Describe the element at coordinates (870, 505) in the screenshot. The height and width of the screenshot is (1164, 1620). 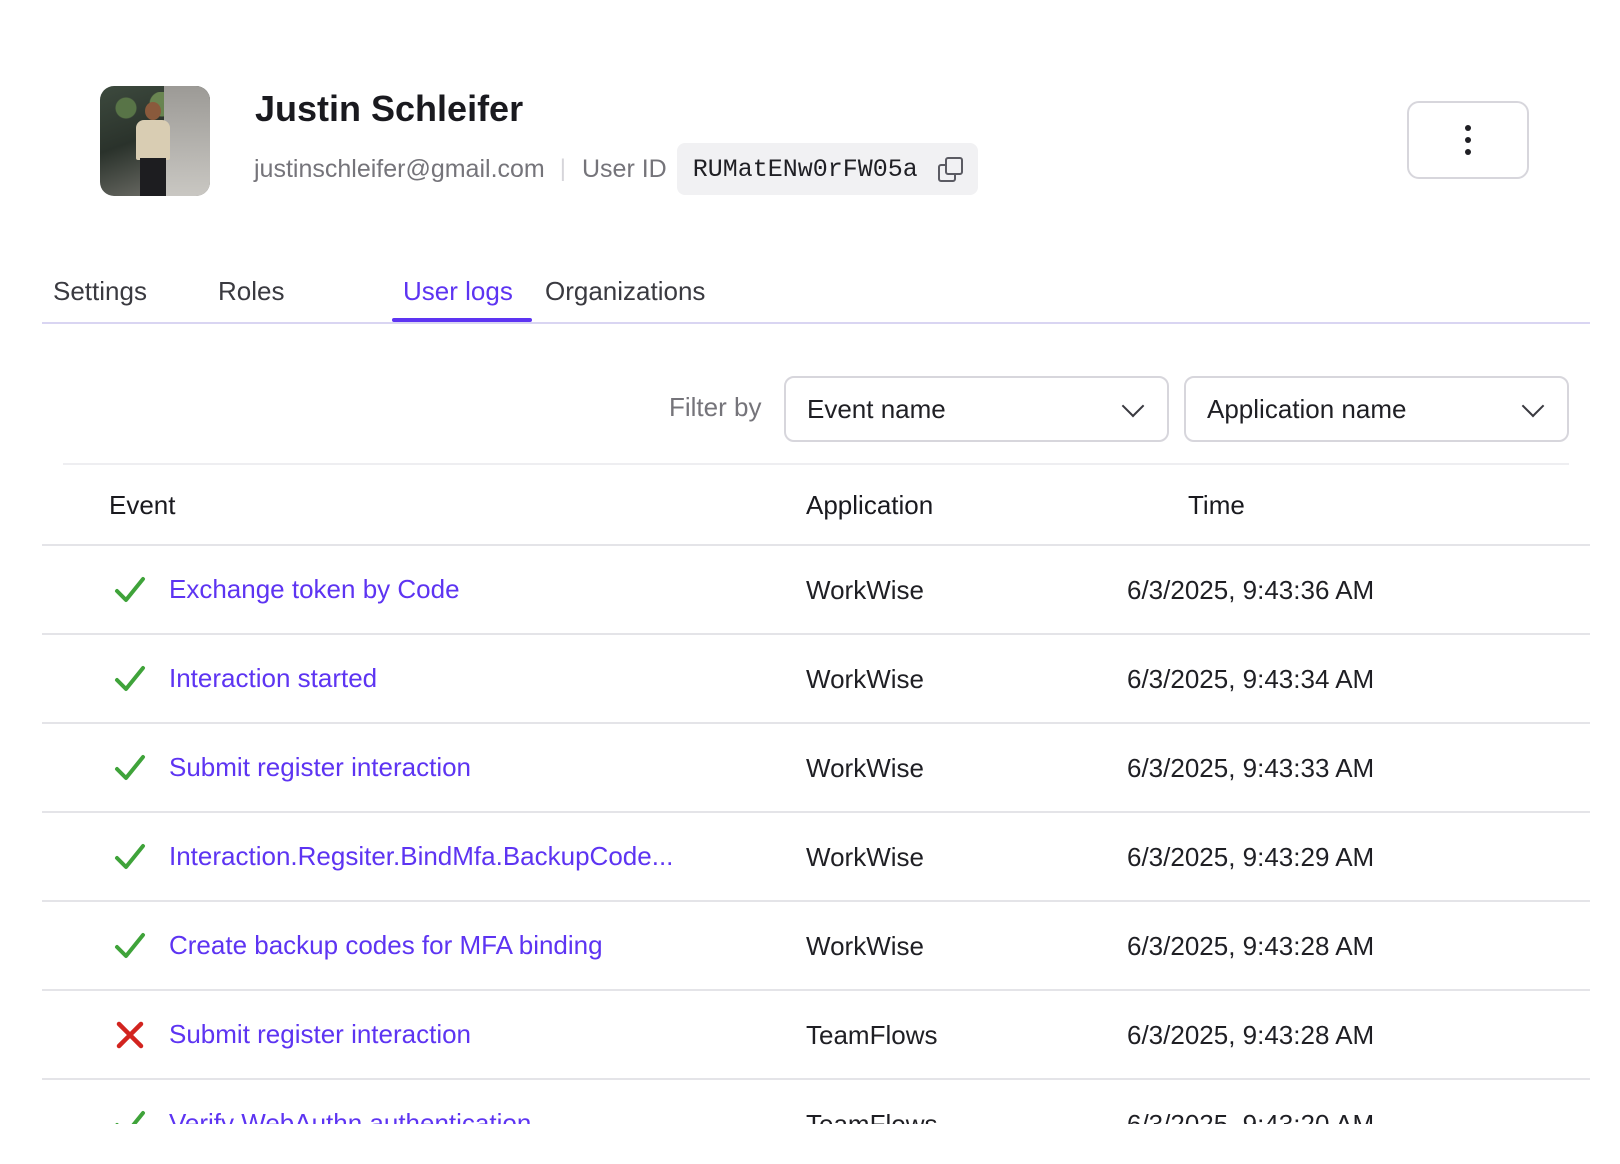
I see `column-header-application: Application` at that location.